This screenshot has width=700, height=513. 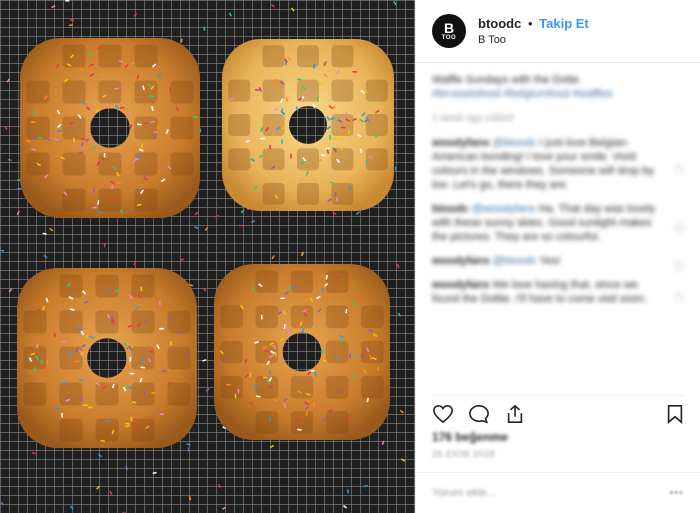 I want to click on comment-item: woodyfans @btoodc Yes!, so click(x=558, y=262).